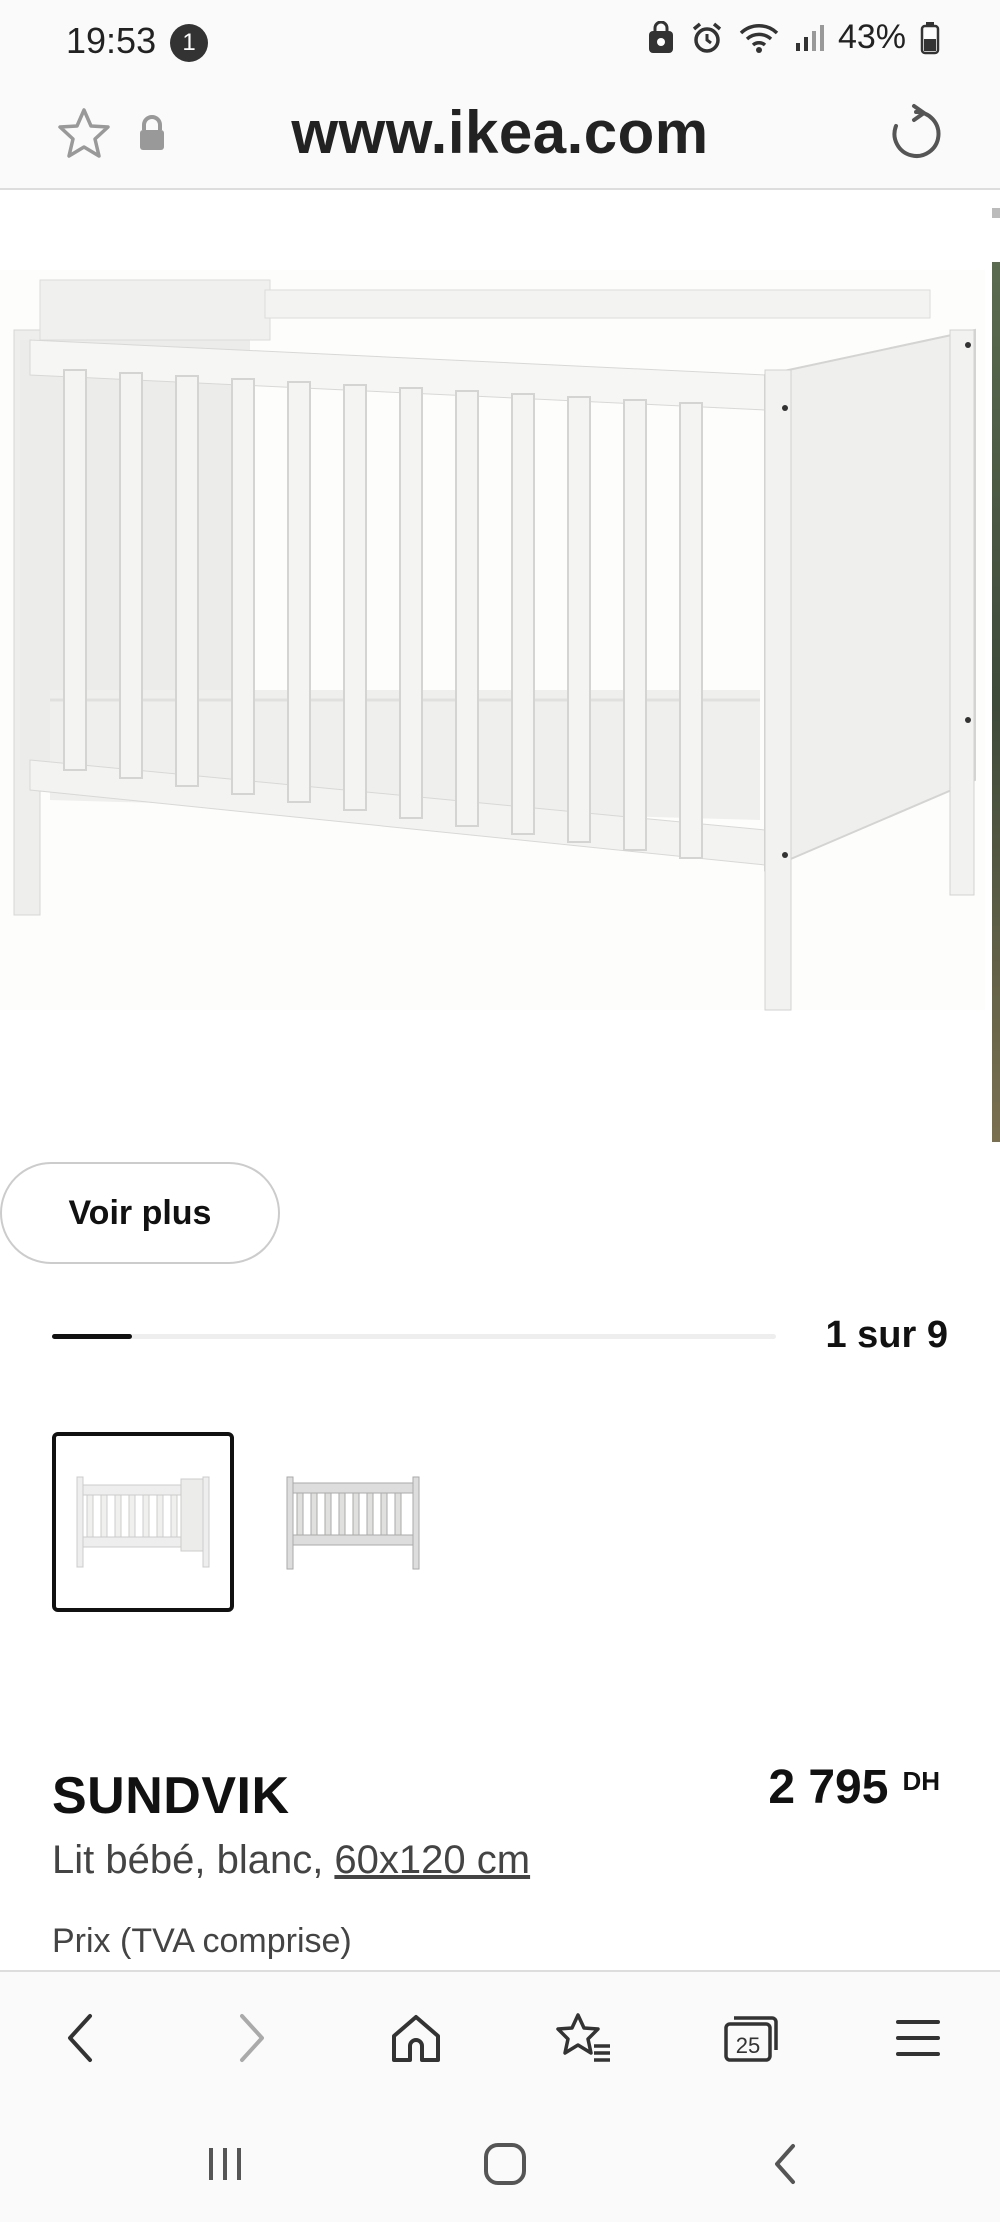 This screenshot has height=2222, width=1000. I want to click on forward-icon, so click(252, 2038).